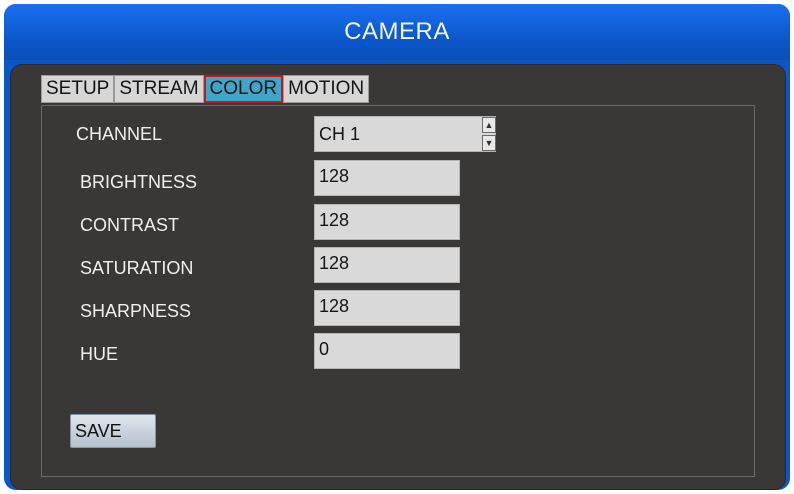  What do you see at coordinates (139, 182) in the screenshot?
I see `brightness-label: BRIGHTNESS` at bounding box center [139, 182].